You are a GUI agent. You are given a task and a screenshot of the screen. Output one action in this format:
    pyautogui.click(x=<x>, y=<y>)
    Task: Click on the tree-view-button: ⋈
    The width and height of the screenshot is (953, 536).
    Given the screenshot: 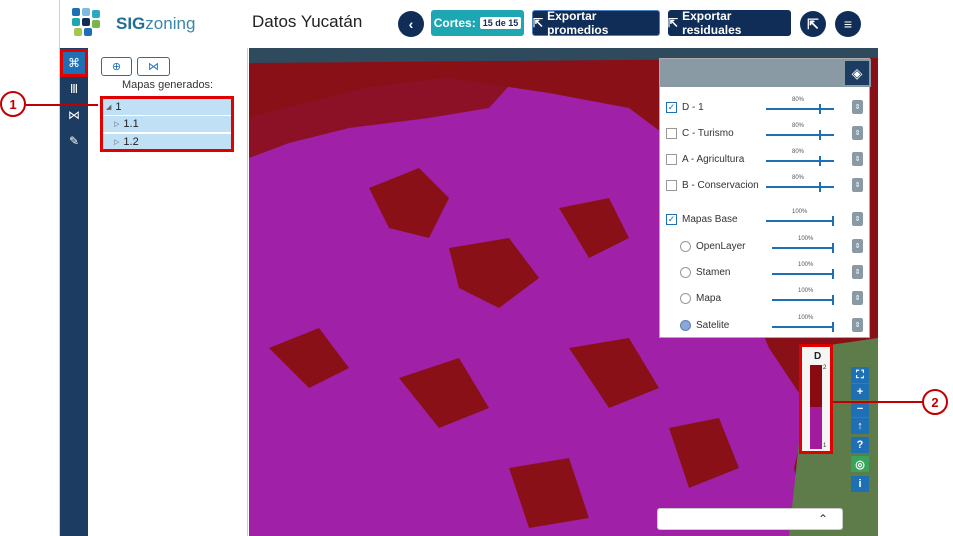 What is the action you would take?
    pyautogui.click(x=153, y=66)
    